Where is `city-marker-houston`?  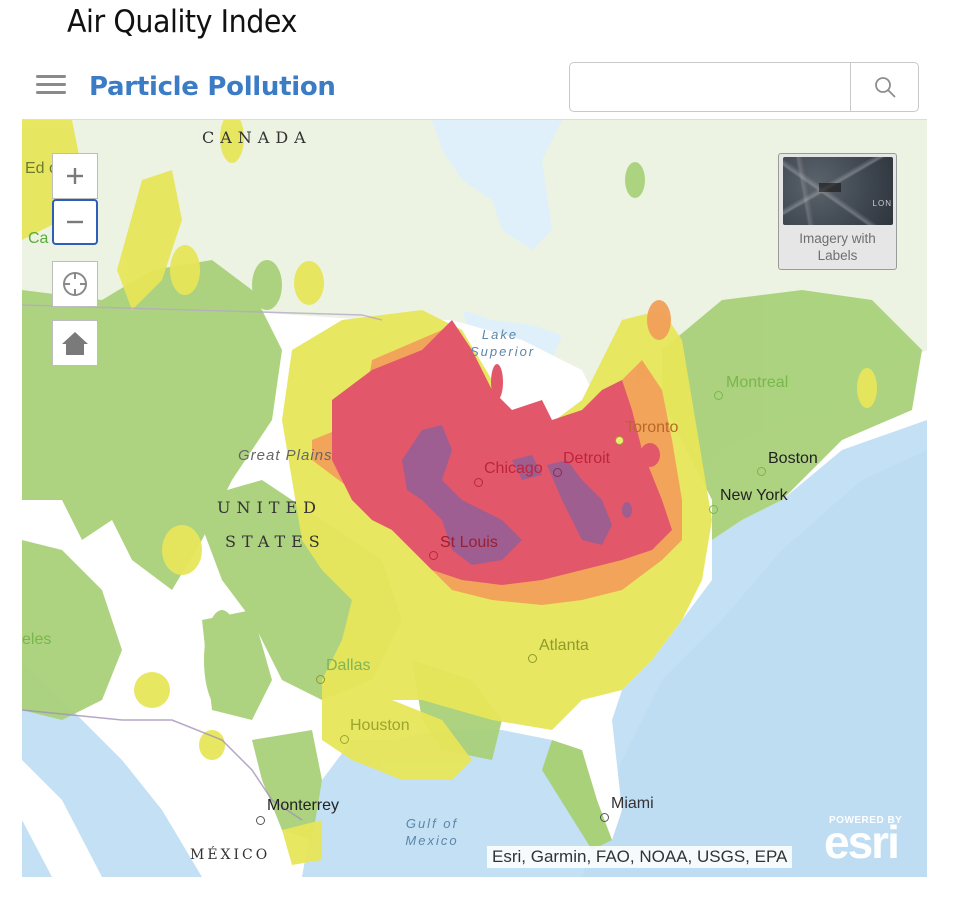
city-marker-houston is located at coordinates (344, 739).